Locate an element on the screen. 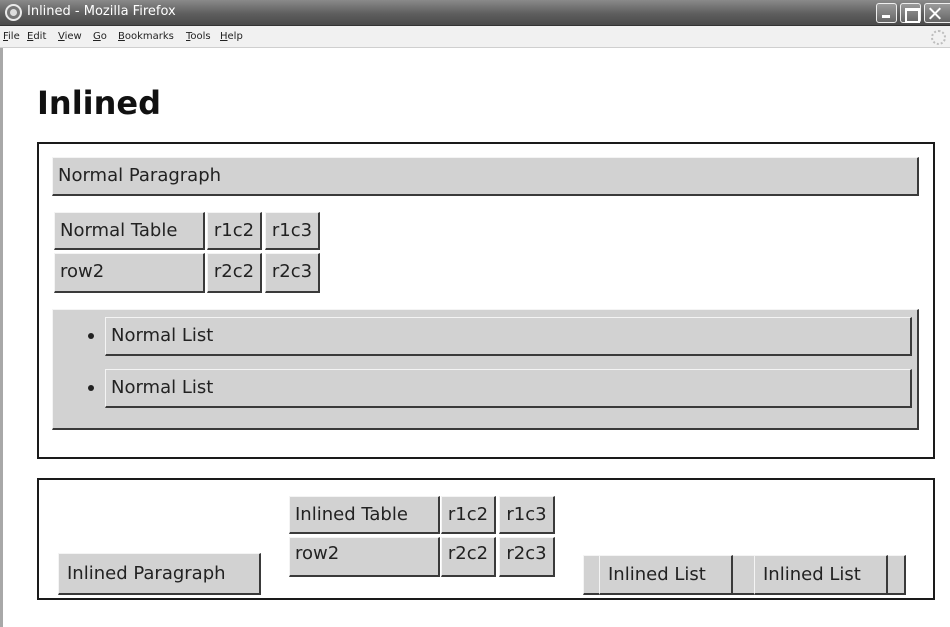 The height and width of the screenshot is (627, 950). menu-help: Help is located at coordinates (231, 36).